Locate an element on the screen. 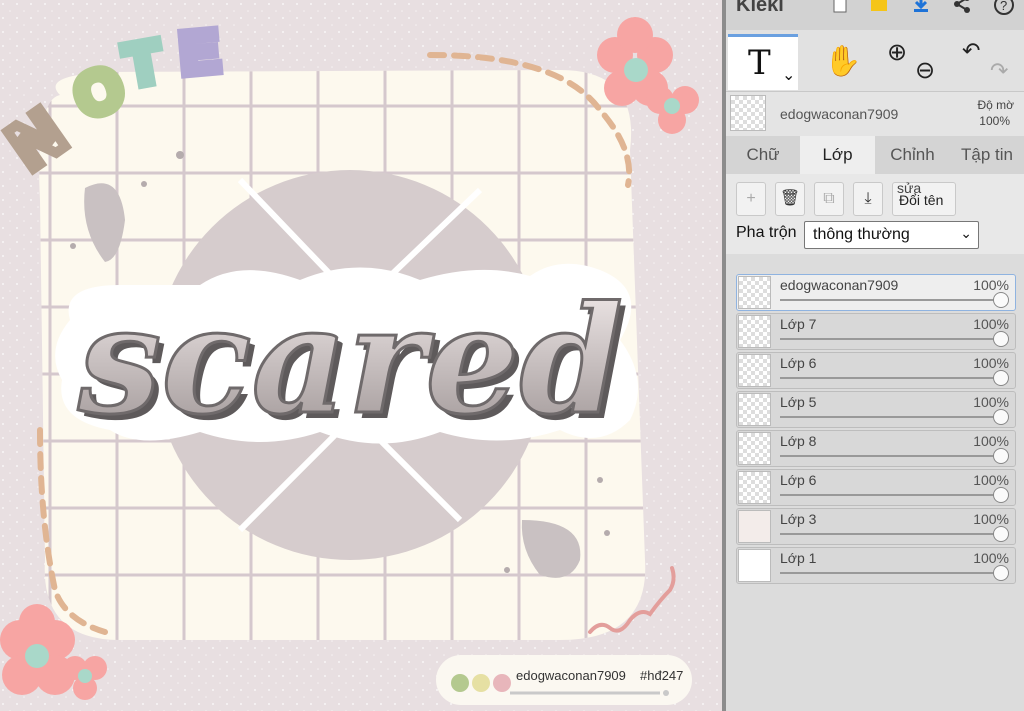  undo-icon: ↶ is located at coordinates (971, 51).